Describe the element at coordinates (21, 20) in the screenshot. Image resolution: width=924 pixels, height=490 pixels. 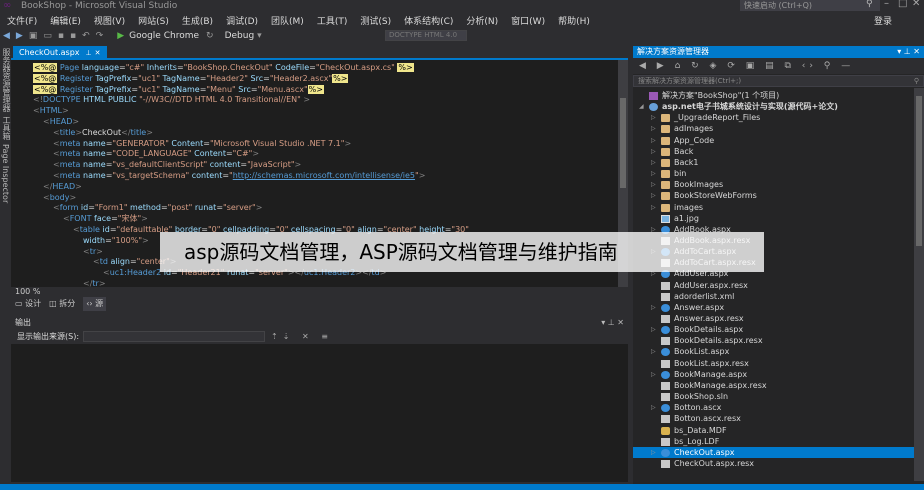
I see `menu-file: 文件(F)` at that location.